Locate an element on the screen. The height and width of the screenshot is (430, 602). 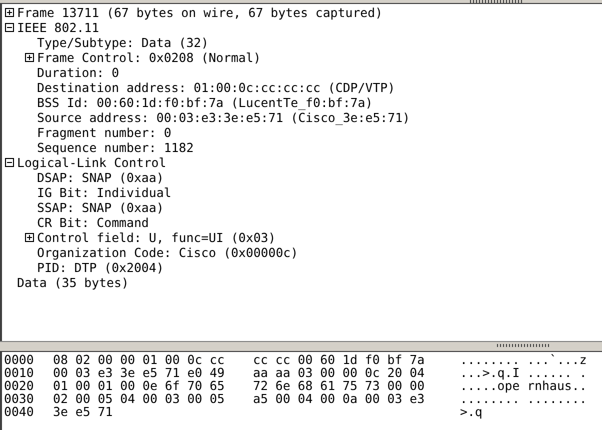
tree-item: PID: DTP (0x2004) is located at coordinates (100, 267).